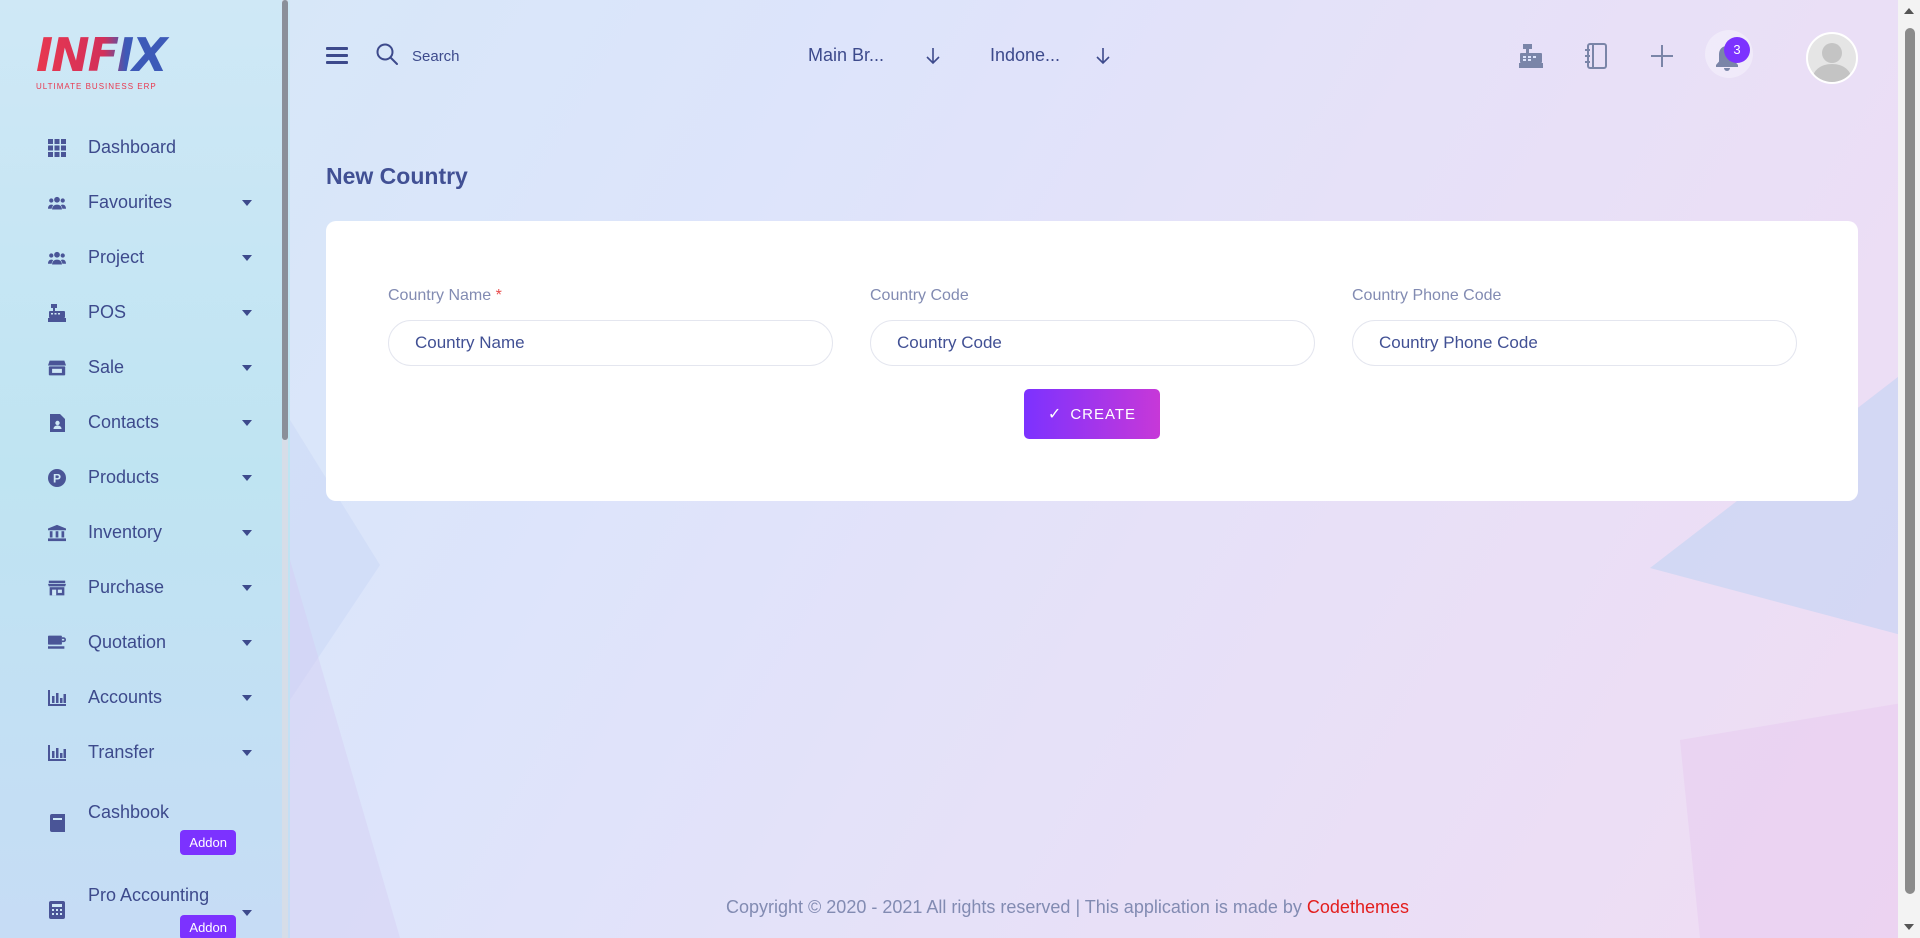 The height and width of the screenshot is (938, 1920). What do you see at coordinates (116, 257) in the screenshot?
I see `sidebar-item-label: Project` at bounding box center [116, 257].